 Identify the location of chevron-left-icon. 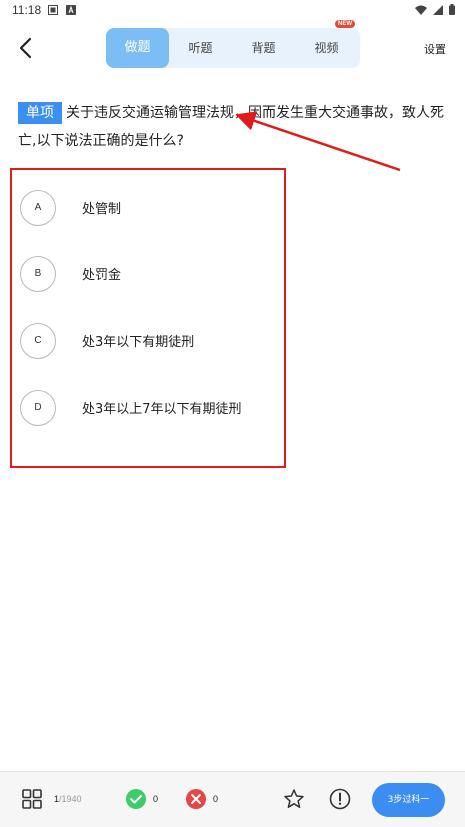
(25, 48).